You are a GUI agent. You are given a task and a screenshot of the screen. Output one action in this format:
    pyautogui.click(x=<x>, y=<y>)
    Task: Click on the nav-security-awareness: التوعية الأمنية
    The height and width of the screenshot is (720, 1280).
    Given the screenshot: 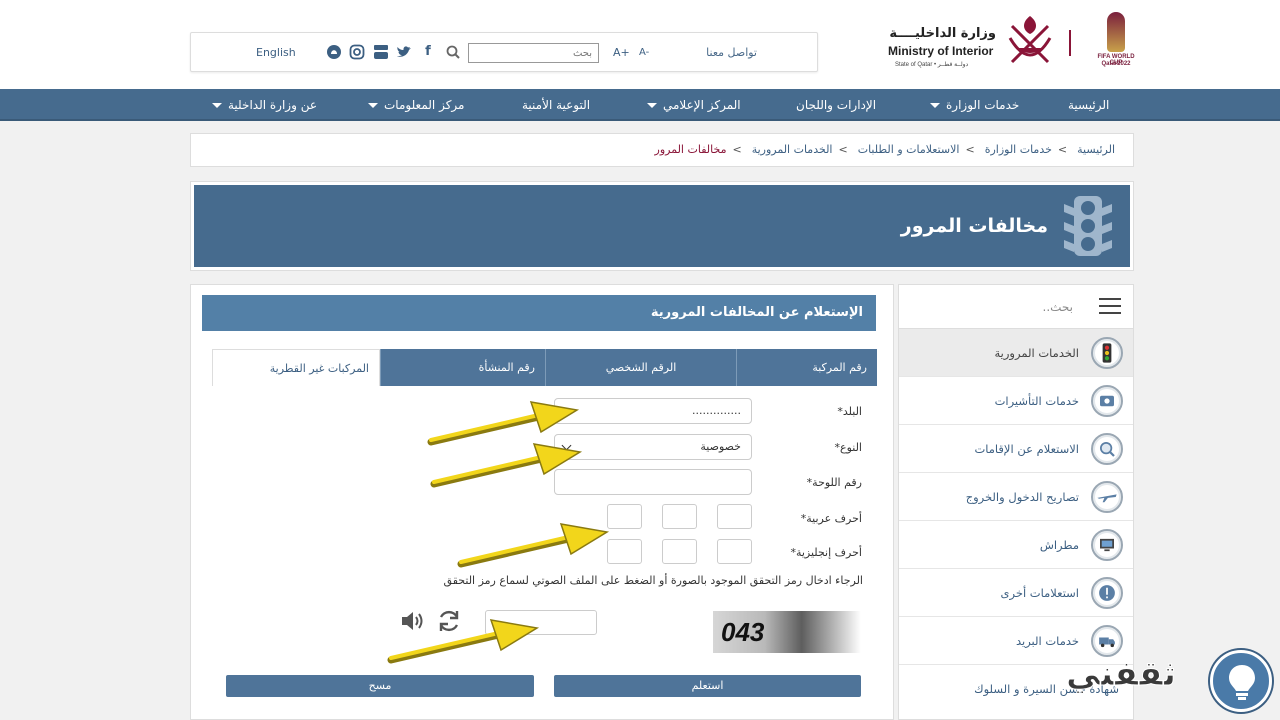 What is the action you would take?
    pyautogui.click(x=556, y=105)
    